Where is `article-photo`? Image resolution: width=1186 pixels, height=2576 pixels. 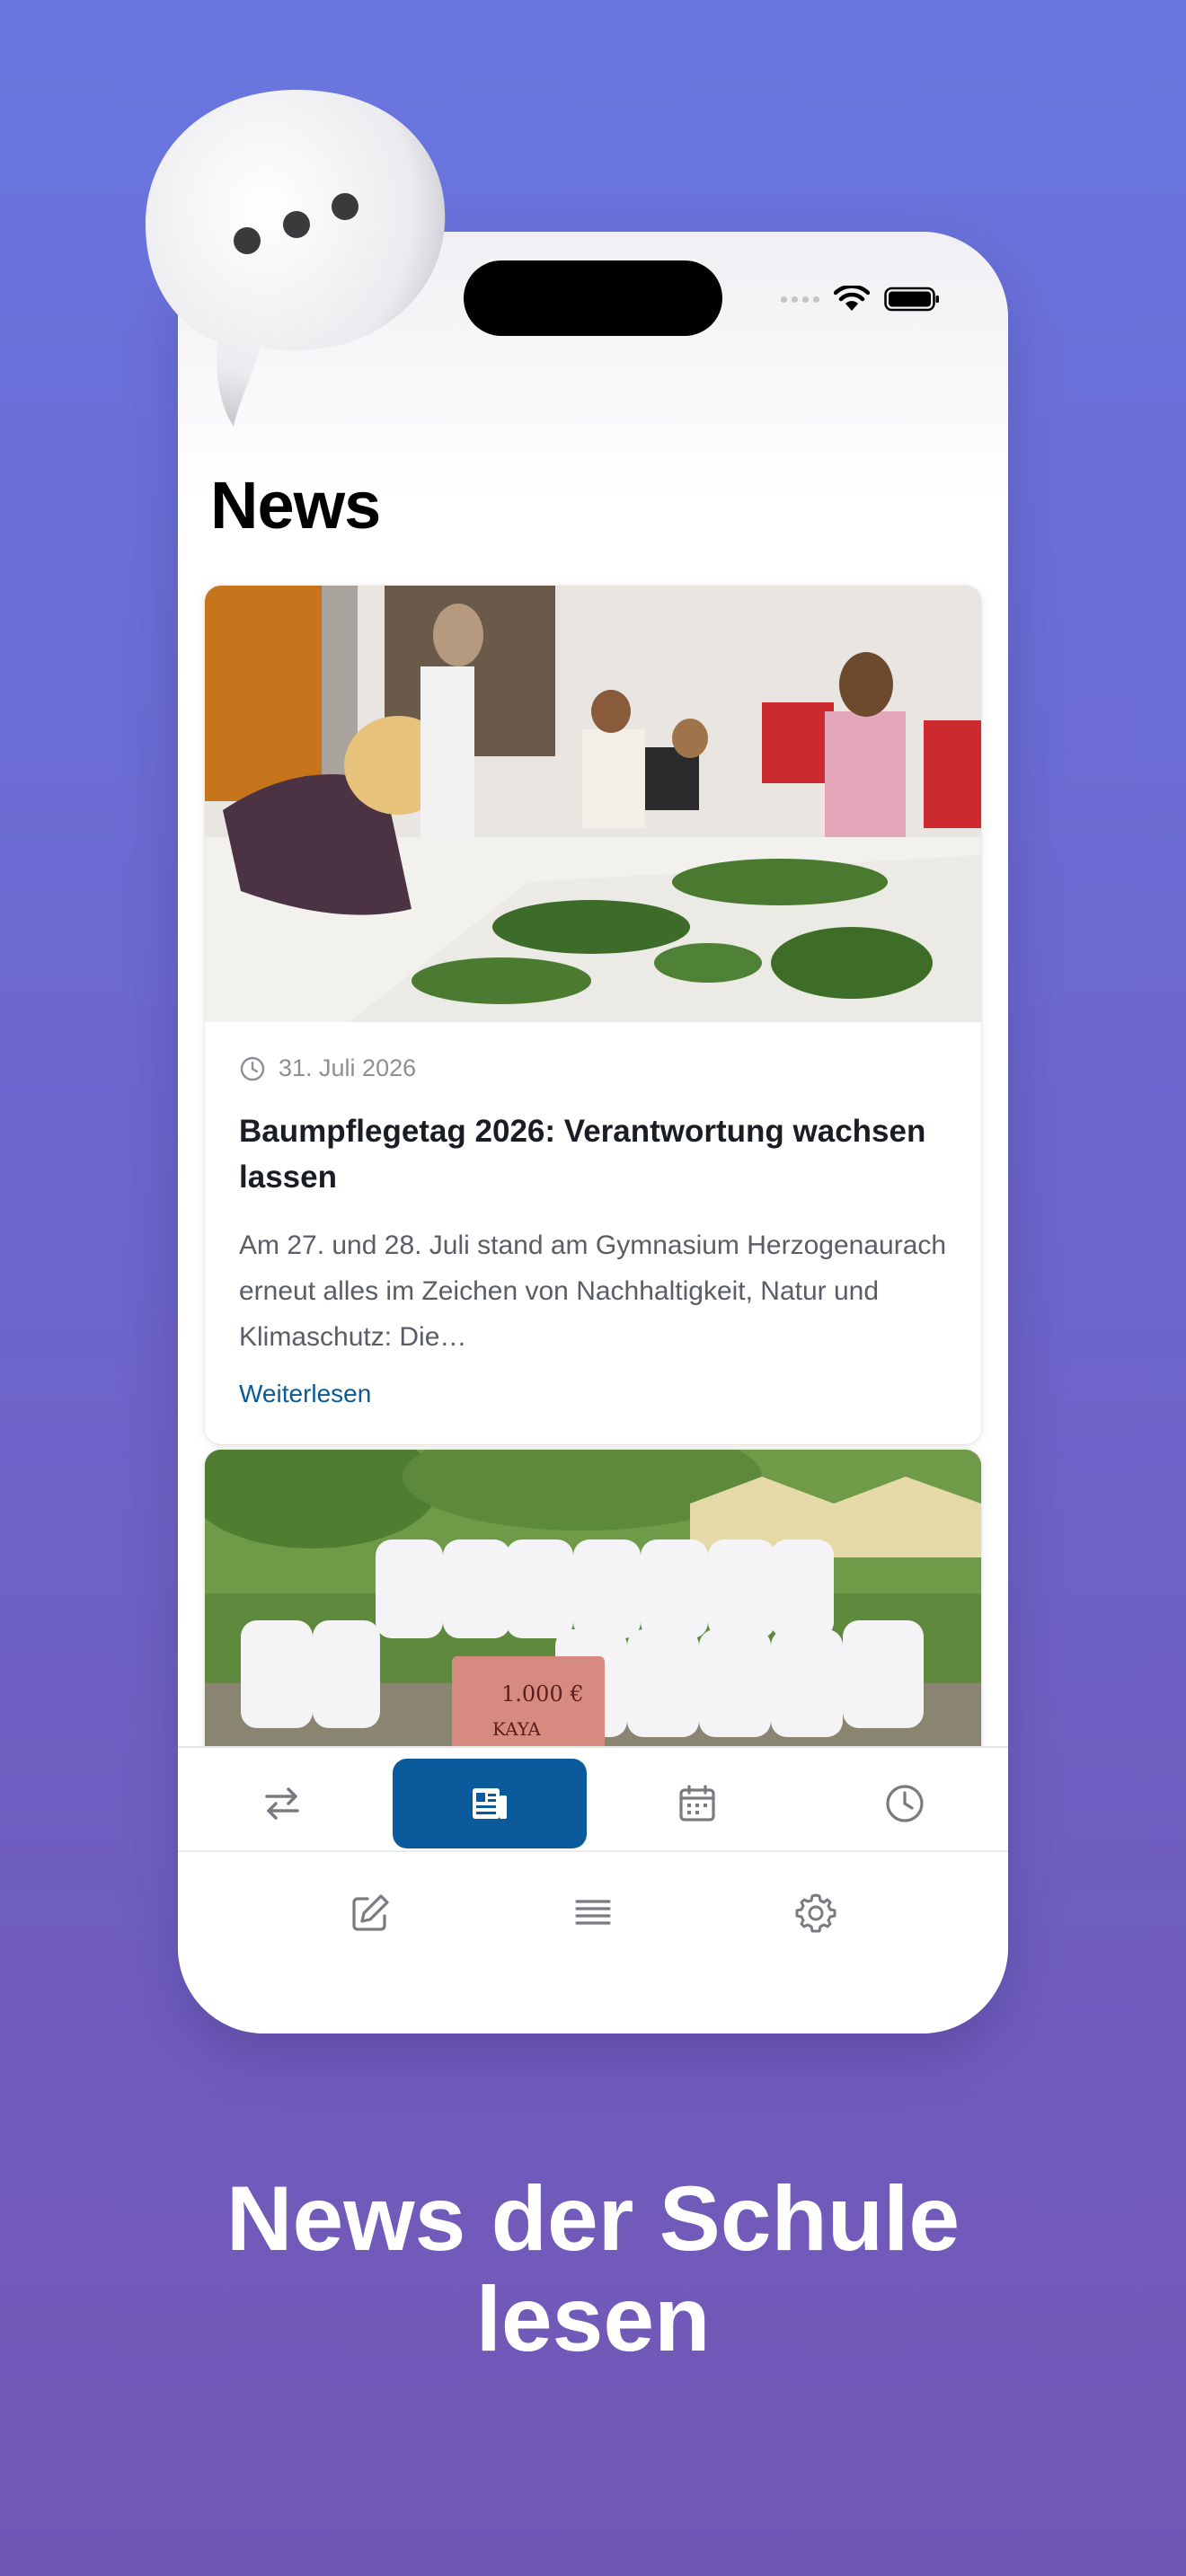
article-photo is located at coordinates (593, 804).